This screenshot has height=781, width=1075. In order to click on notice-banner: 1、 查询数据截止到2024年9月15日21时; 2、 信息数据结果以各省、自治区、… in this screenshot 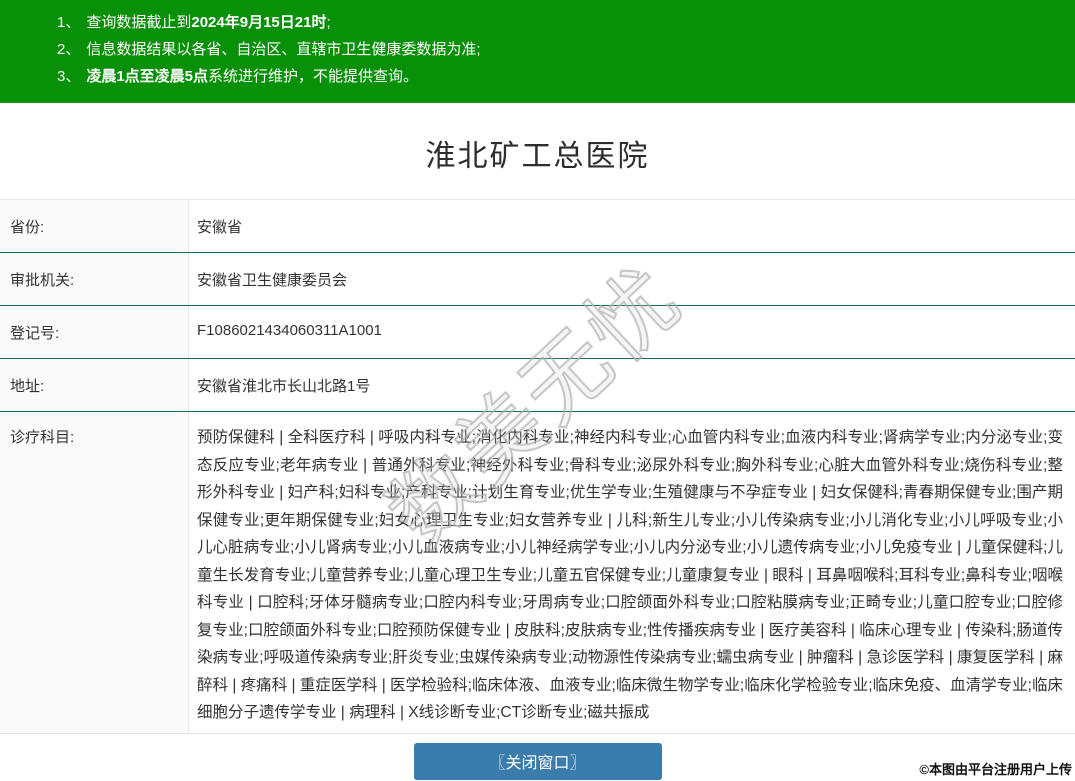, I will do `click(537, 51)`.